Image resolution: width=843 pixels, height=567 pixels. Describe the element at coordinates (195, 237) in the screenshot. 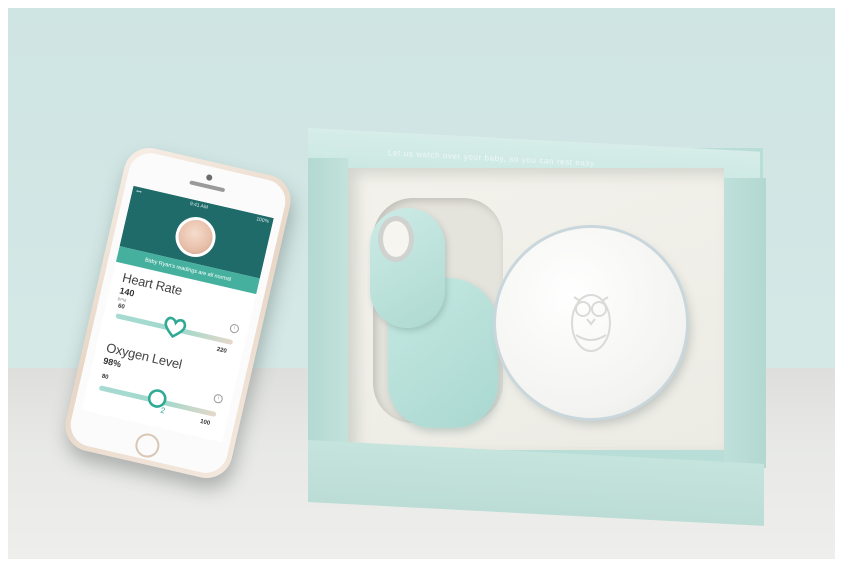

I see `baby-avatar` at that location.